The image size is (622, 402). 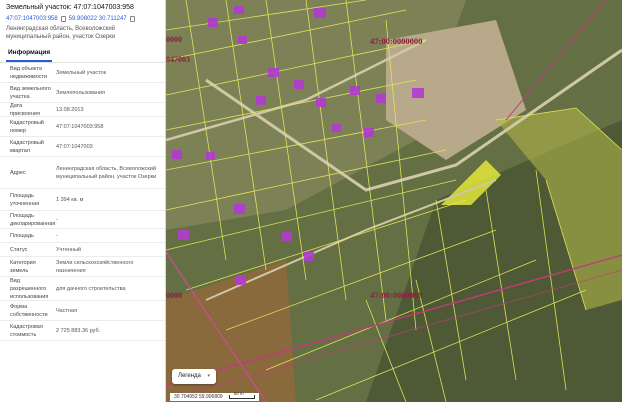 What do you see at coordinates (23, 266) in the screenshot?
I see `attribute-key: Категория земель` at bounding box center [23, 266].